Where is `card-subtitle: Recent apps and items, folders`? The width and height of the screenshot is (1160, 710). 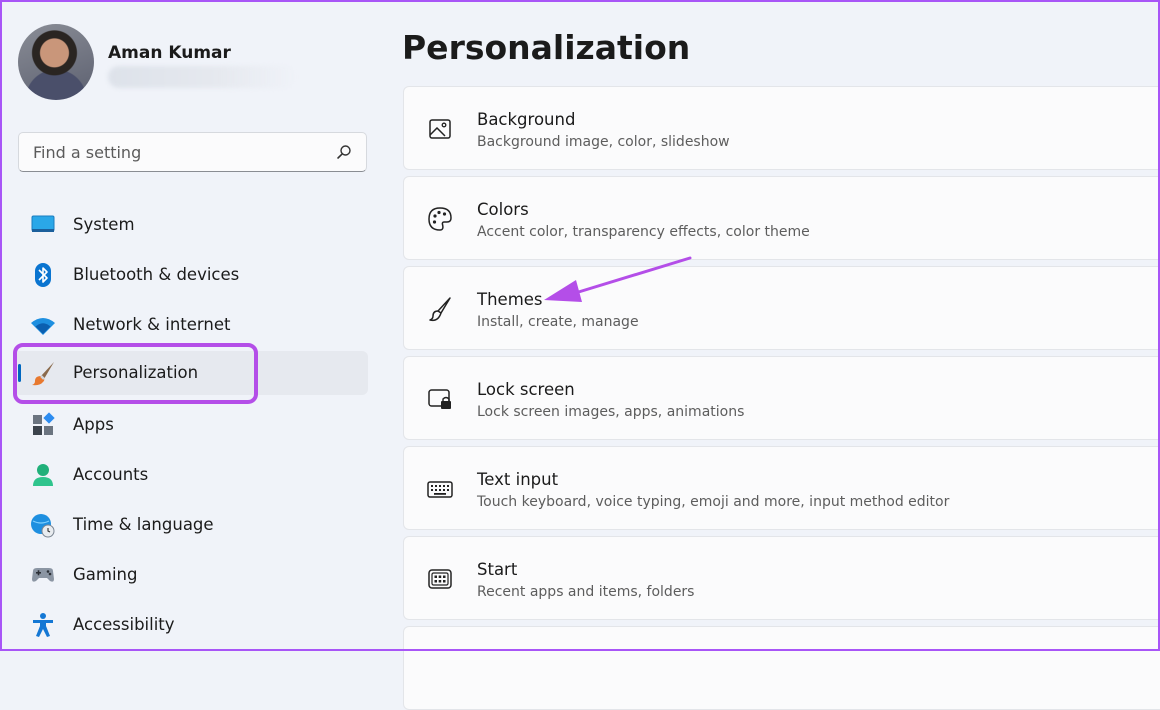
card-subtitle: Recent apps and items, folders is located at coordinates (586, 592).